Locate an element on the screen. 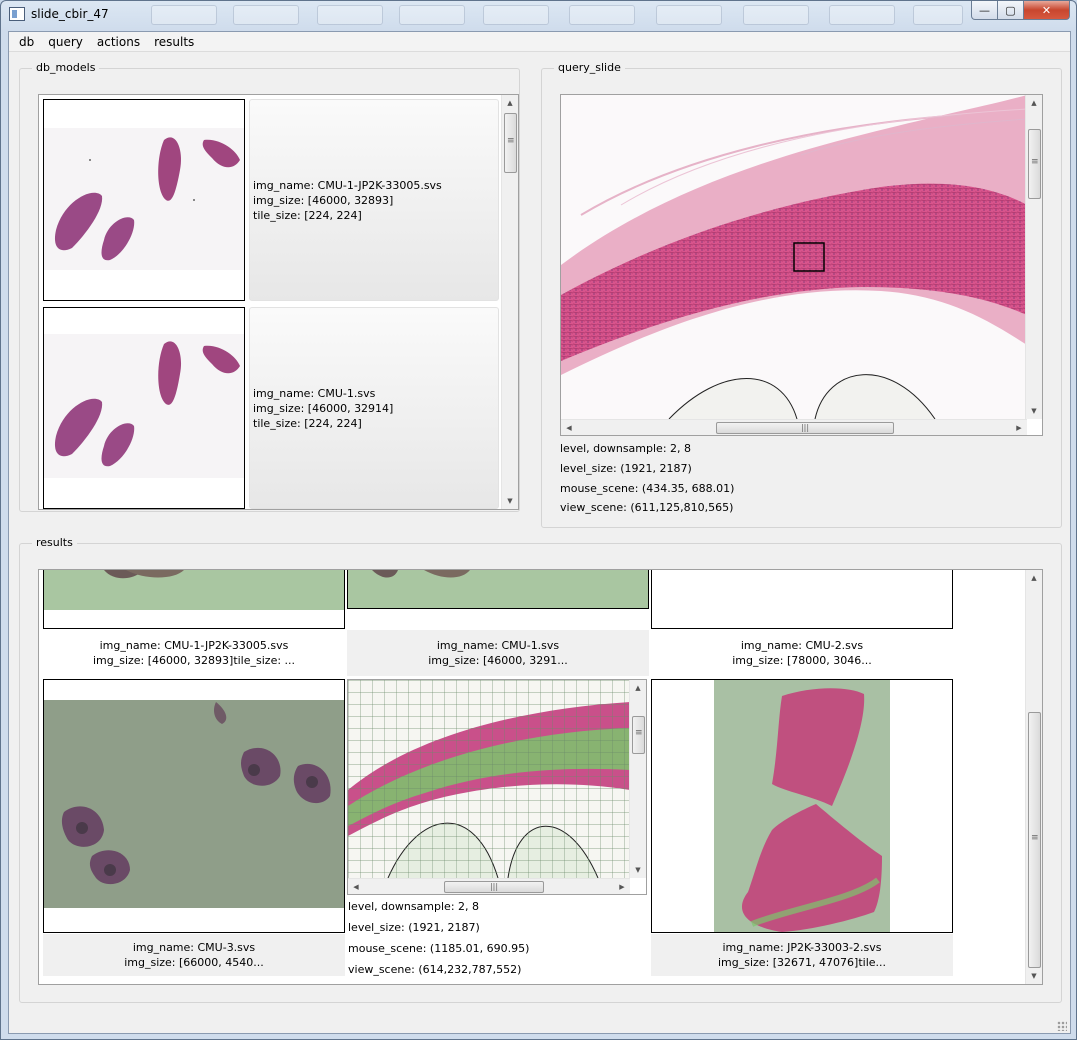 This screenshot has height=1040, width=1077. title-bar: slide_cbir_47 — ▢ ✕ is located at coordinates (538, 16).